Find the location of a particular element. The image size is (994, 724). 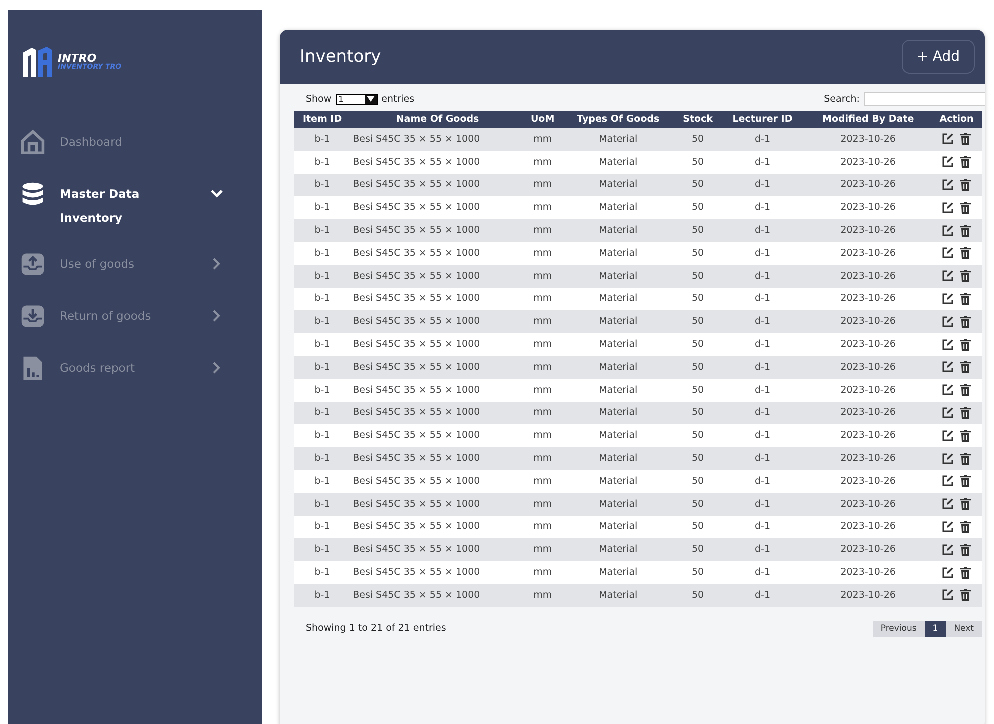

column-header: Action is located at coordinates (957, 119).